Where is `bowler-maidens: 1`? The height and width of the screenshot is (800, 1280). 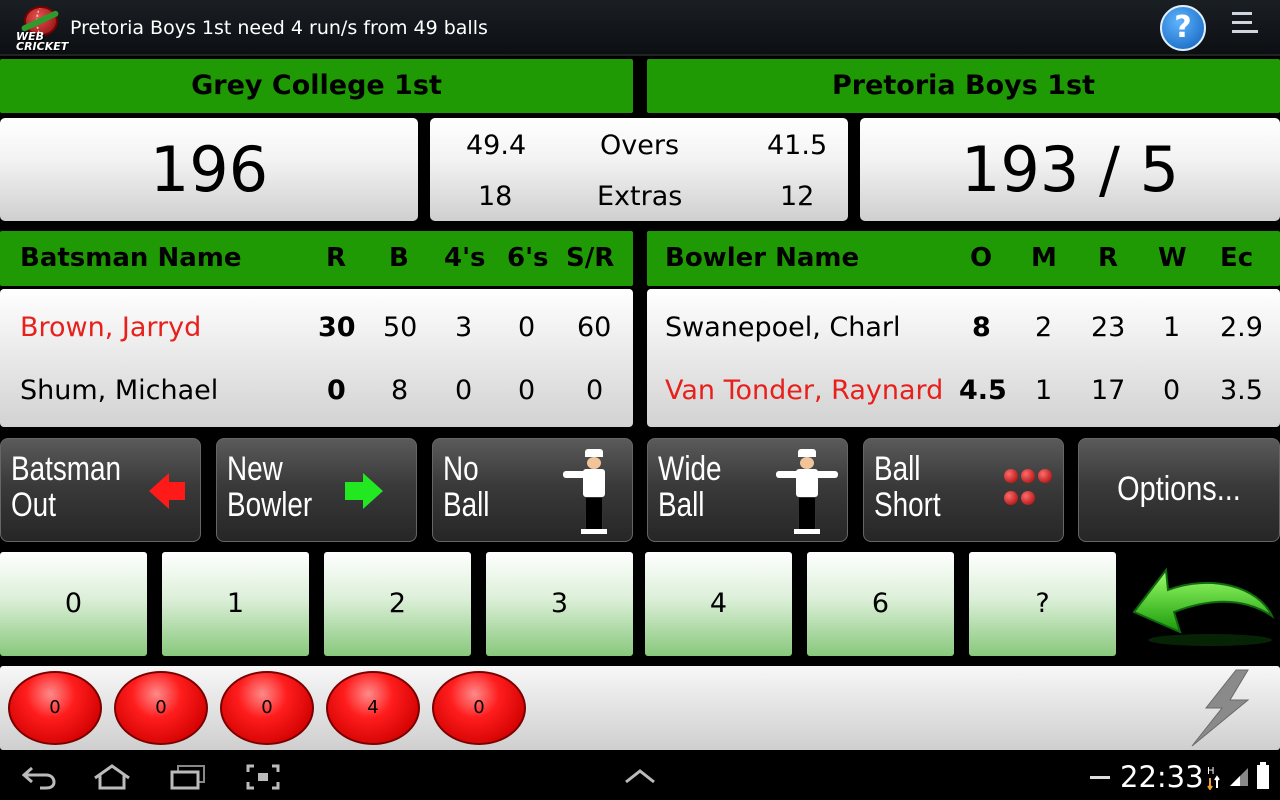
bowler-maidens: 1 is located at coordinates (1044, 390).